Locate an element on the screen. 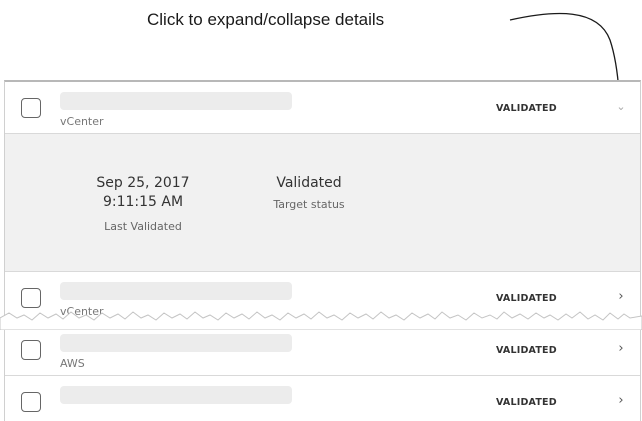 This screenshot has width=642, height=421. last-validated-block: Sep 25, 2017 9:11:15 AM Last Validated is located at coordinates (143, 203).